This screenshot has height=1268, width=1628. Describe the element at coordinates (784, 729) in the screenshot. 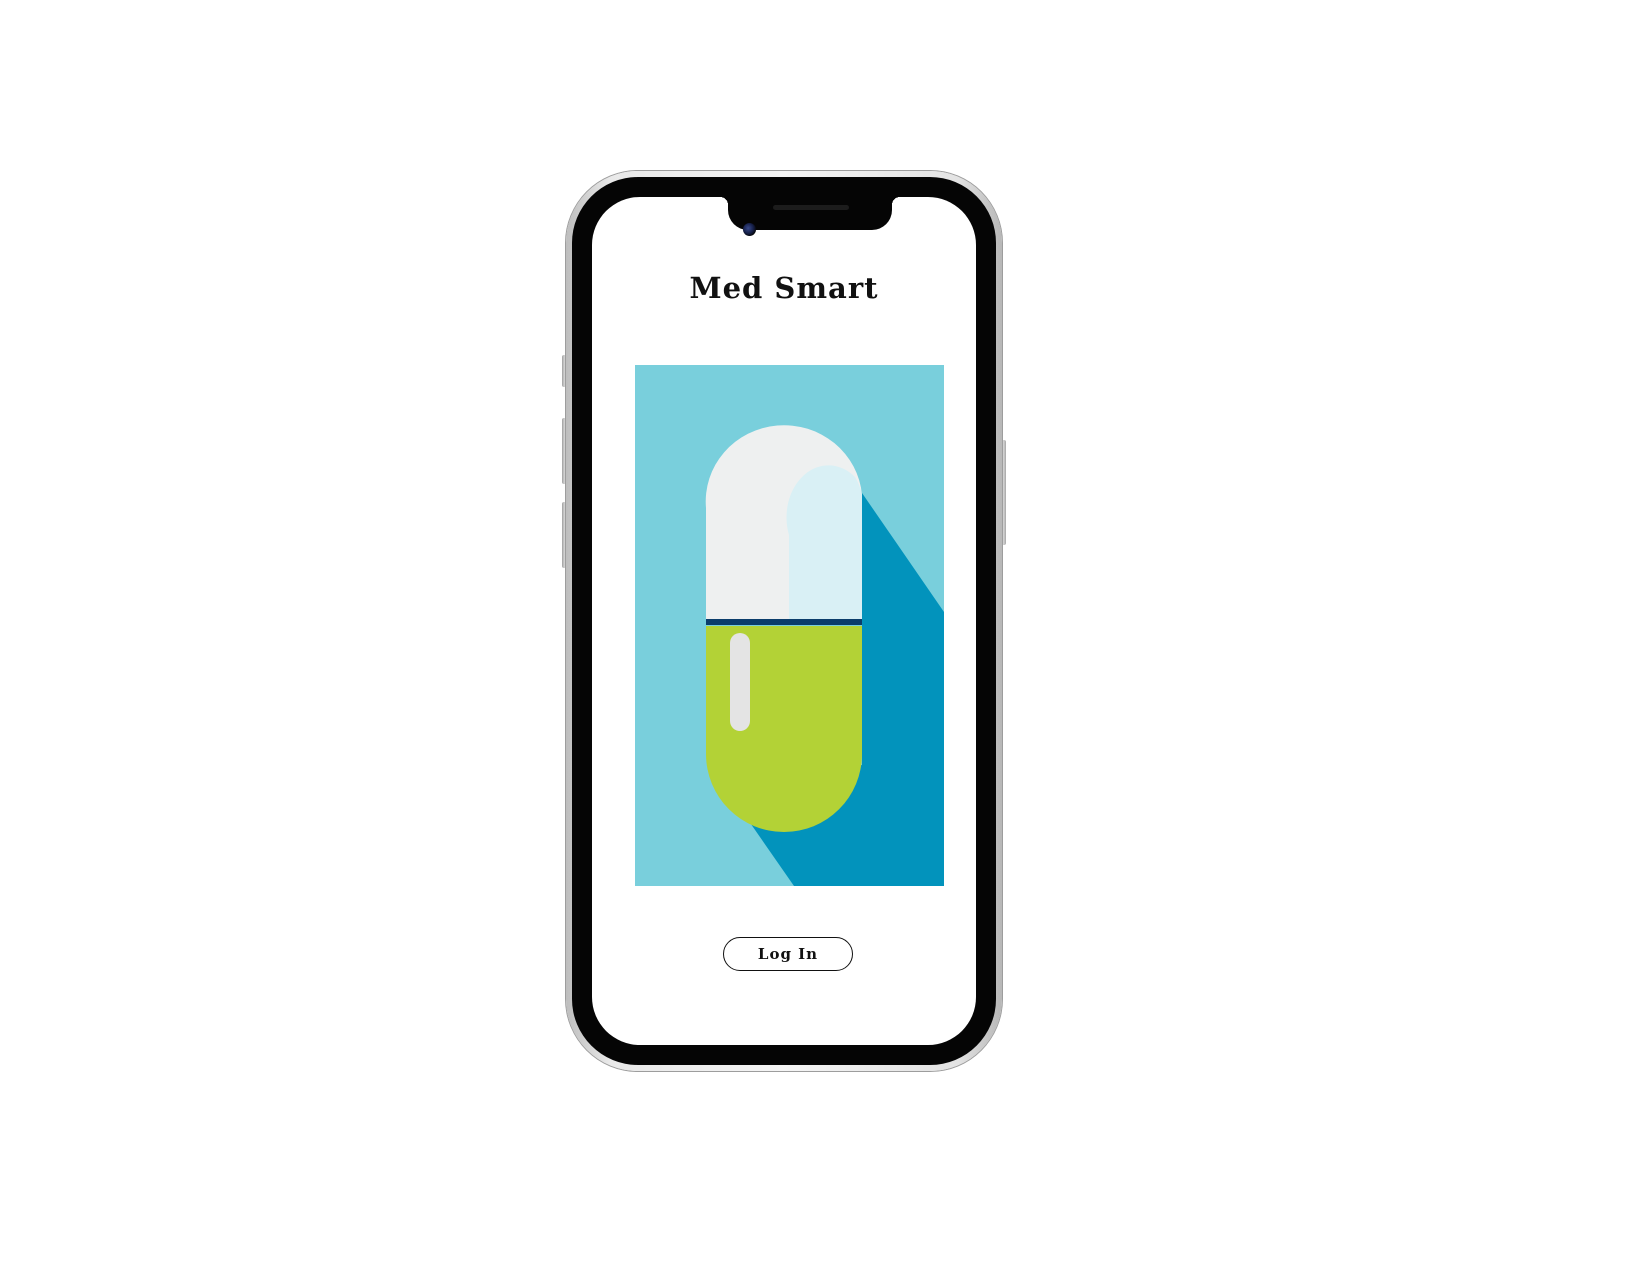

I see `capsule-bottom-half` at that location.